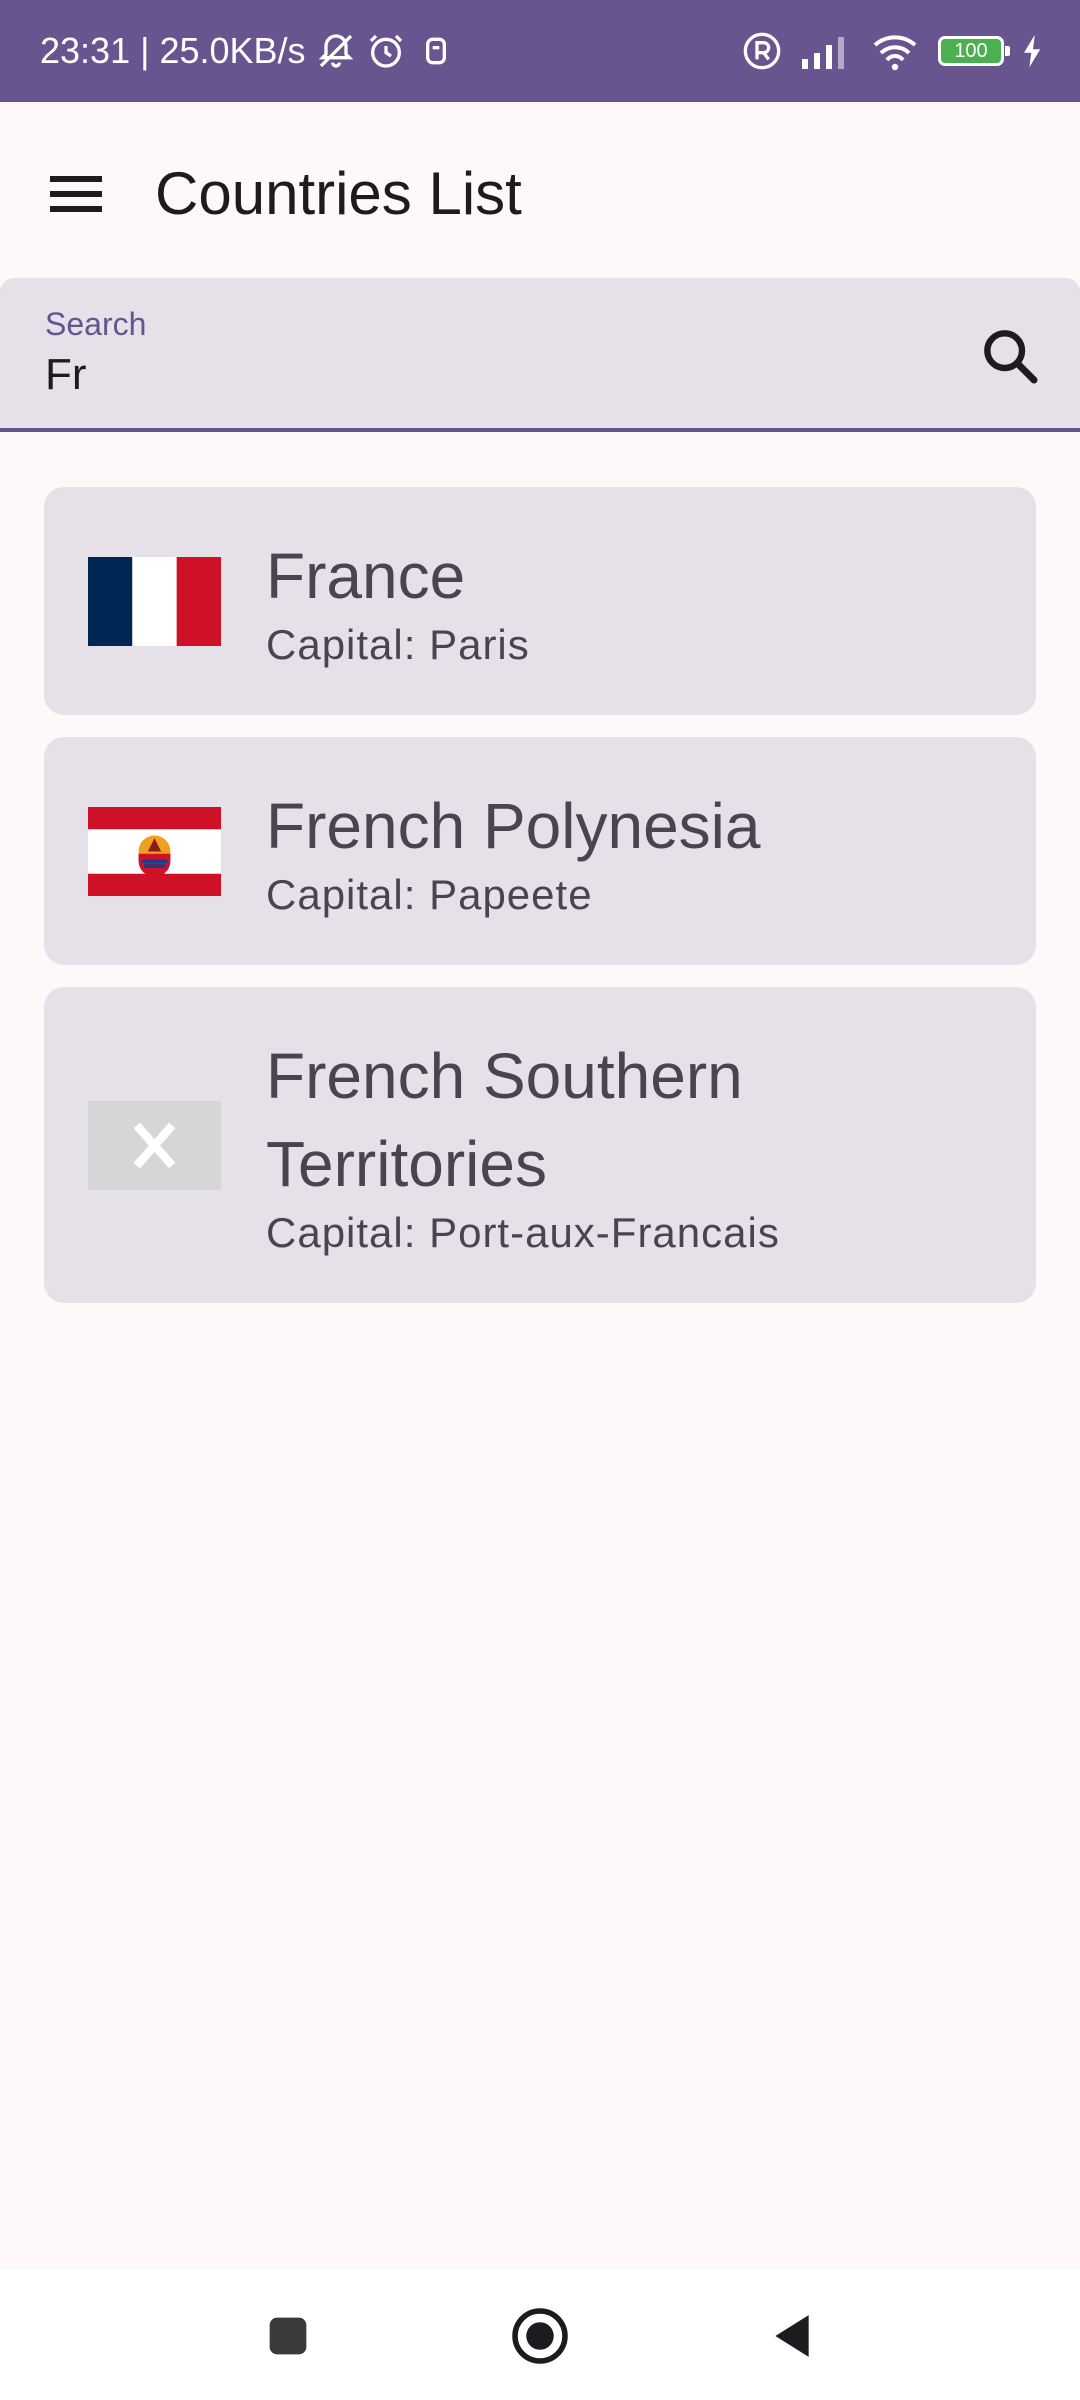 This screenshot has width=1080, height=2400. I want to click on status-time-speed: 23:31 | 25.0KB/s, so click(173, 50).